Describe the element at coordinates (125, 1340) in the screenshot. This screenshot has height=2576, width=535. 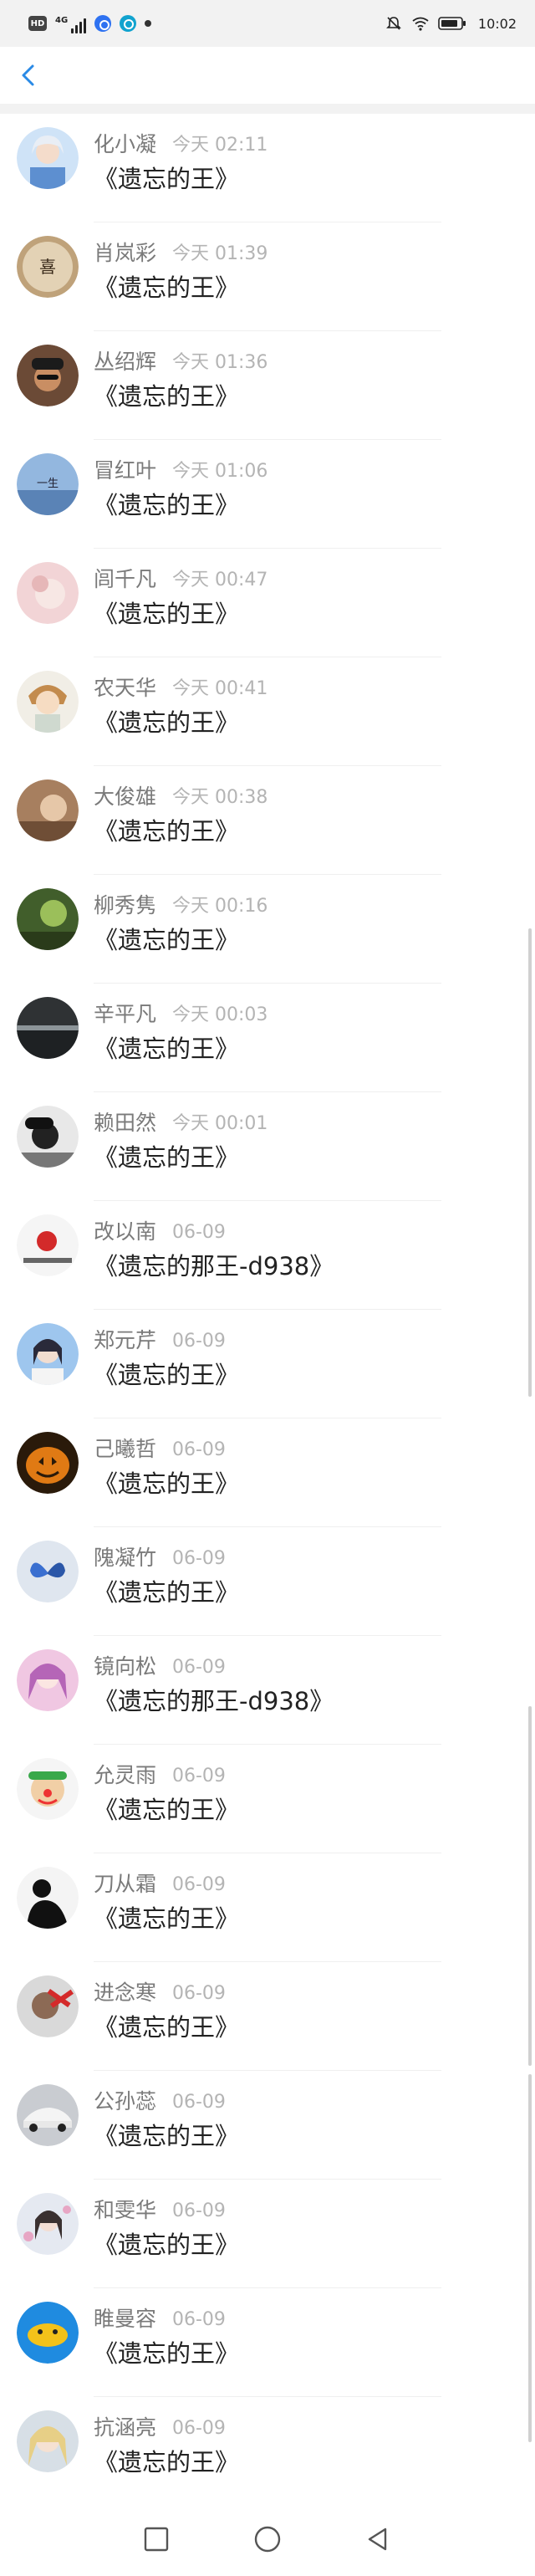
I see `user-name: 郑元芹` at that location.